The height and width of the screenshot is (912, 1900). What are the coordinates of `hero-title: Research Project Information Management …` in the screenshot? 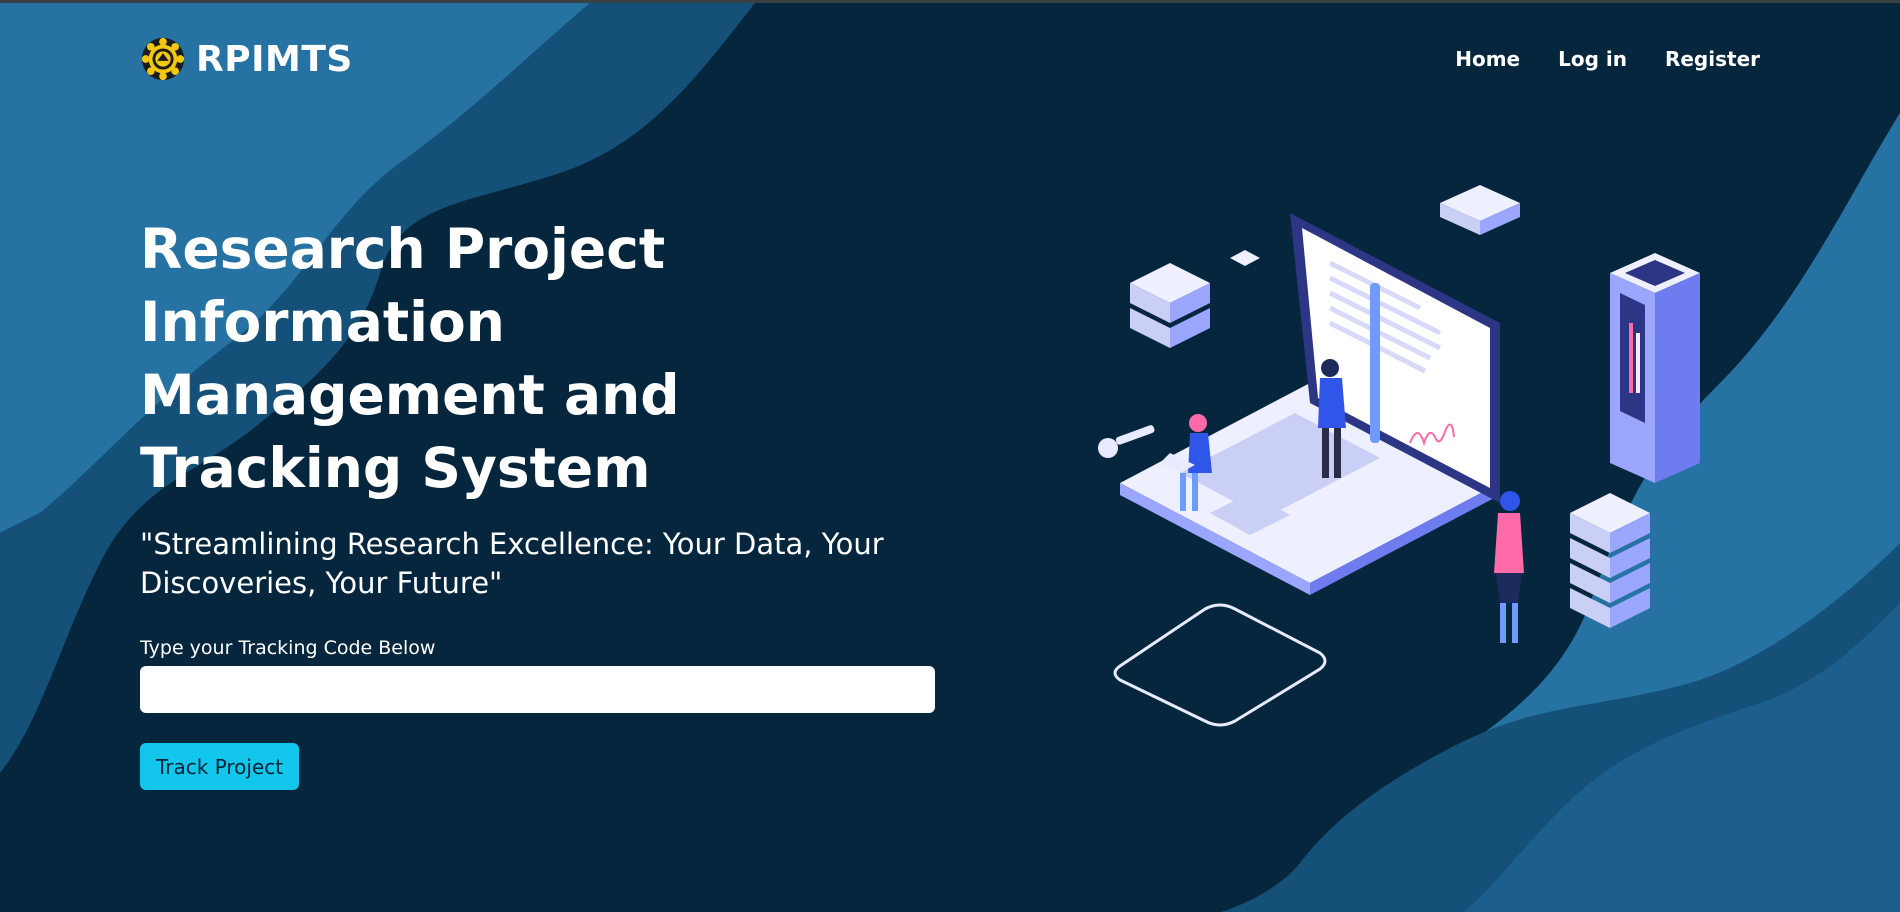 It's located at (410, 358).